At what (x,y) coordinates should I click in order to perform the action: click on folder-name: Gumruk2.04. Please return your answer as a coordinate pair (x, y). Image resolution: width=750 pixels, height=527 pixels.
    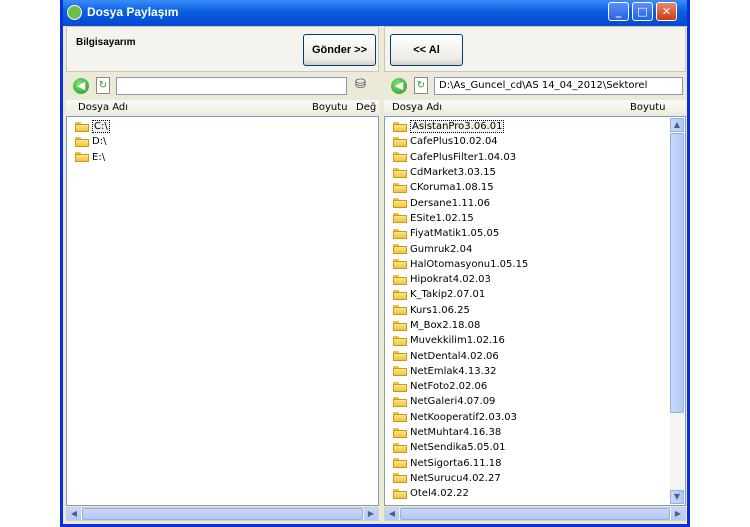
    Looking at the image, I should click on (441, 249).